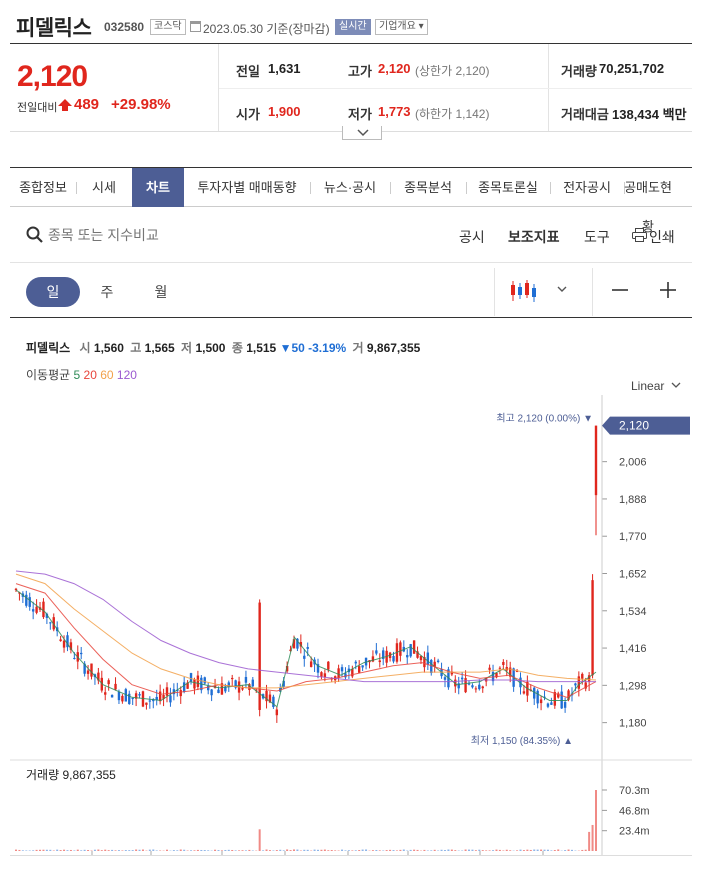 This screenshot has height=893, width=707. What do you see at coordinates (148, 235) in the screenshot?
I see `compare-search-input` at bounding box center [148, 235].